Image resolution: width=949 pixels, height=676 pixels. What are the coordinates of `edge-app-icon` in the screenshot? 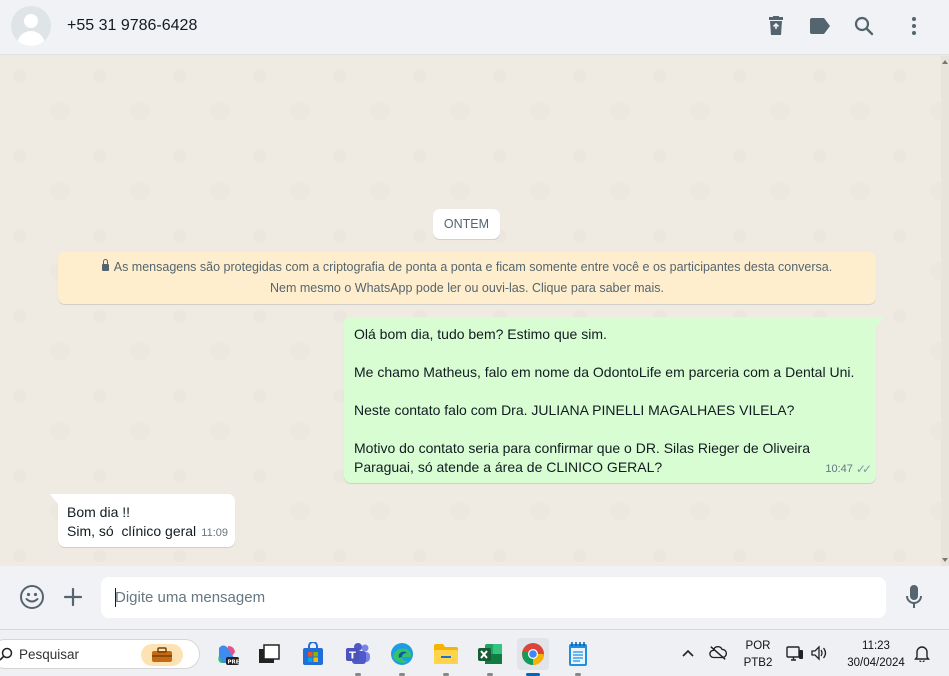 It's located at (402, 657).